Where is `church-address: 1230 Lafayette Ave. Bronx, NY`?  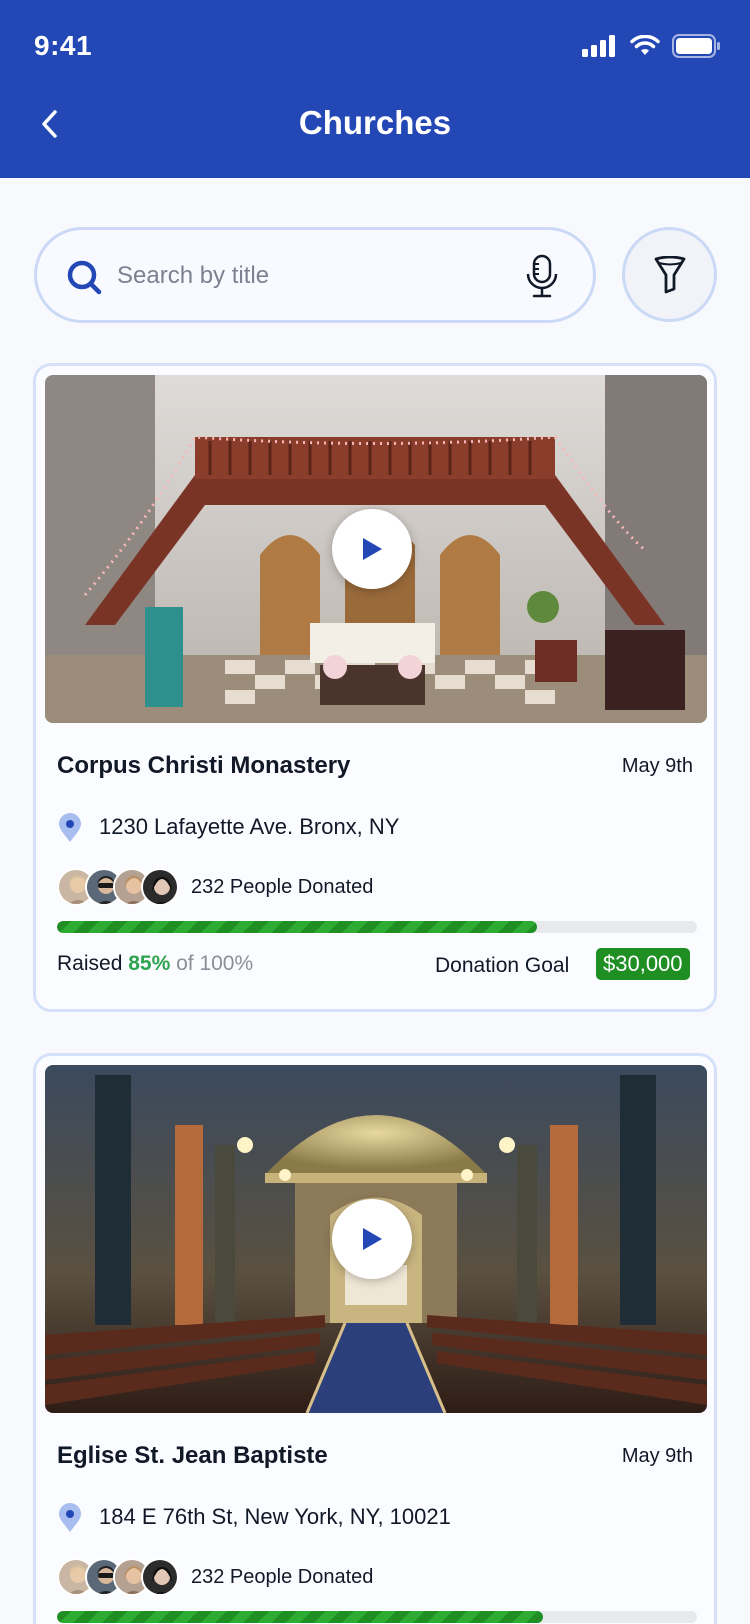 church-address: 1230 Lafayette Ave. Bronx, NY is located at coordinates (249, 826).